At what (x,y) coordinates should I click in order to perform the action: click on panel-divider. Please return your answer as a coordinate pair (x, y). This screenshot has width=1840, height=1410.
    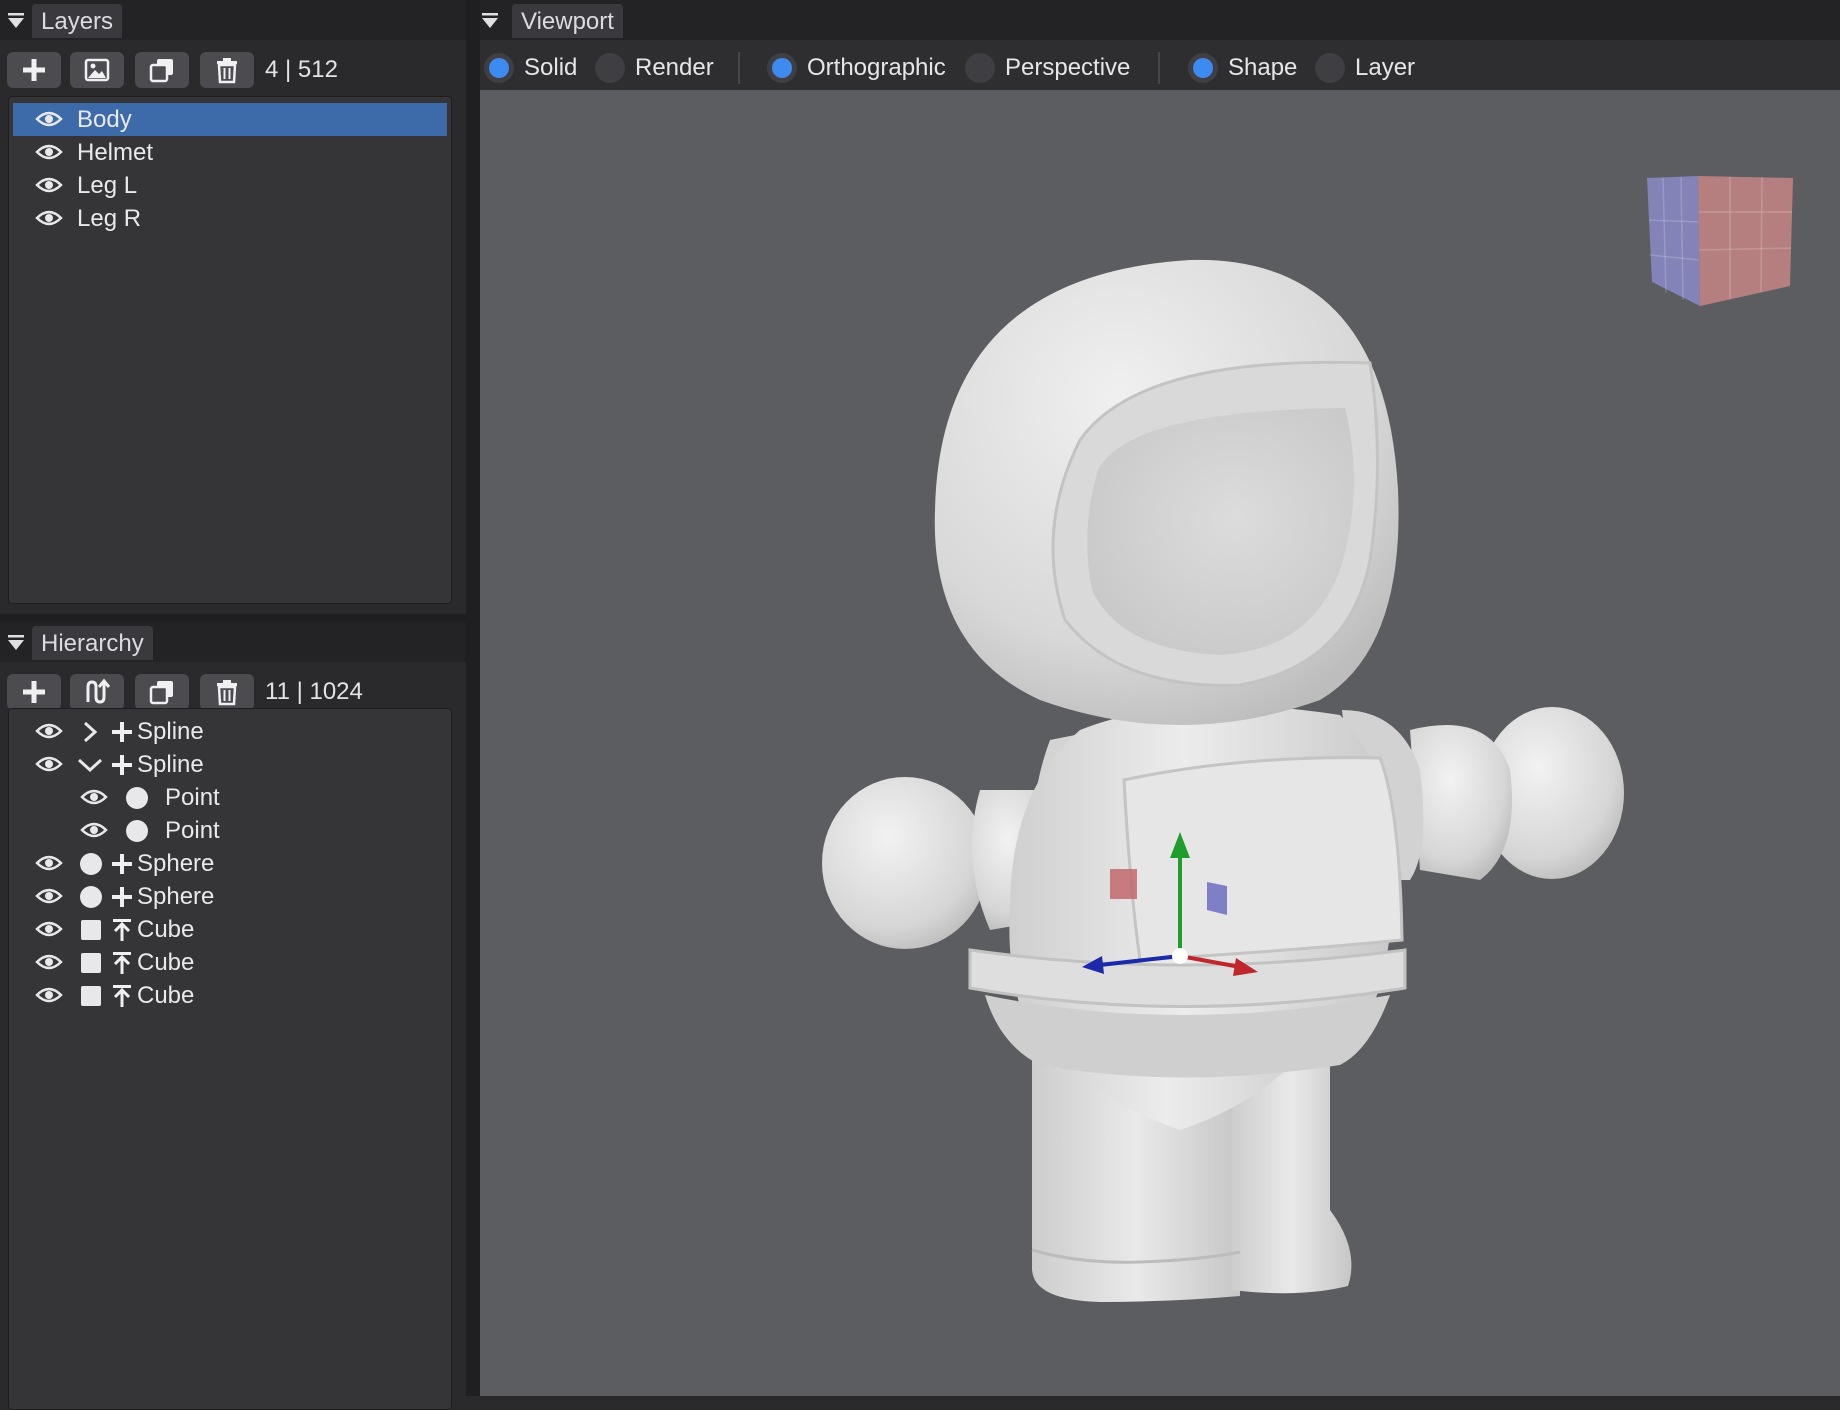
    Looking at the image, I should click on (233, 618).